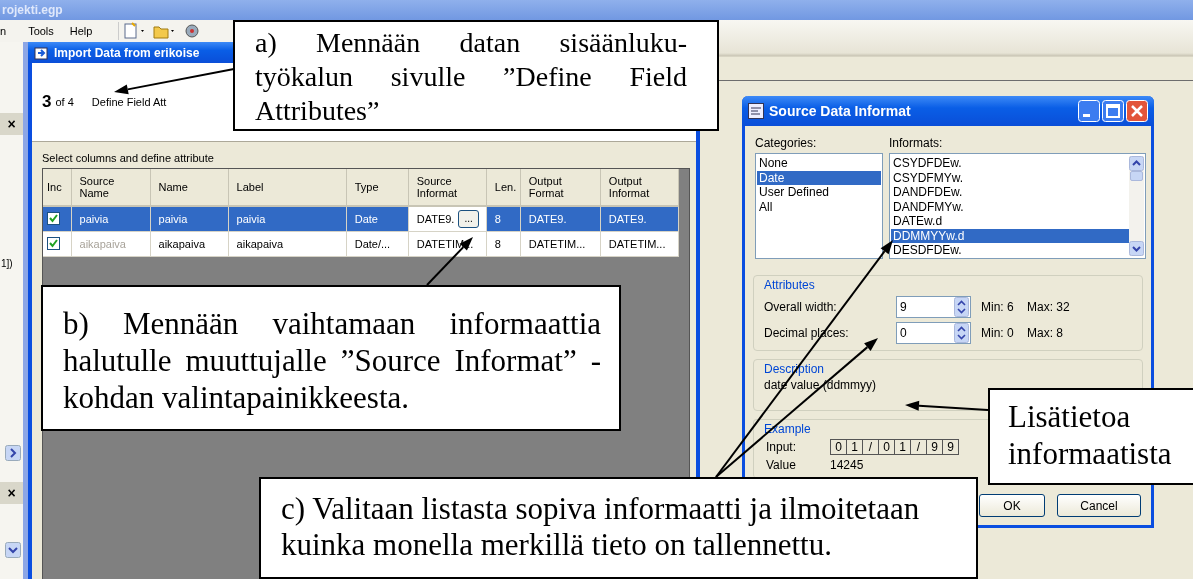 The height and width of the screenshot is (579, 1193). Describe the element at coordinates (1010, 221) in the screenshot. I see `list-item: DATEw.d` at that location.